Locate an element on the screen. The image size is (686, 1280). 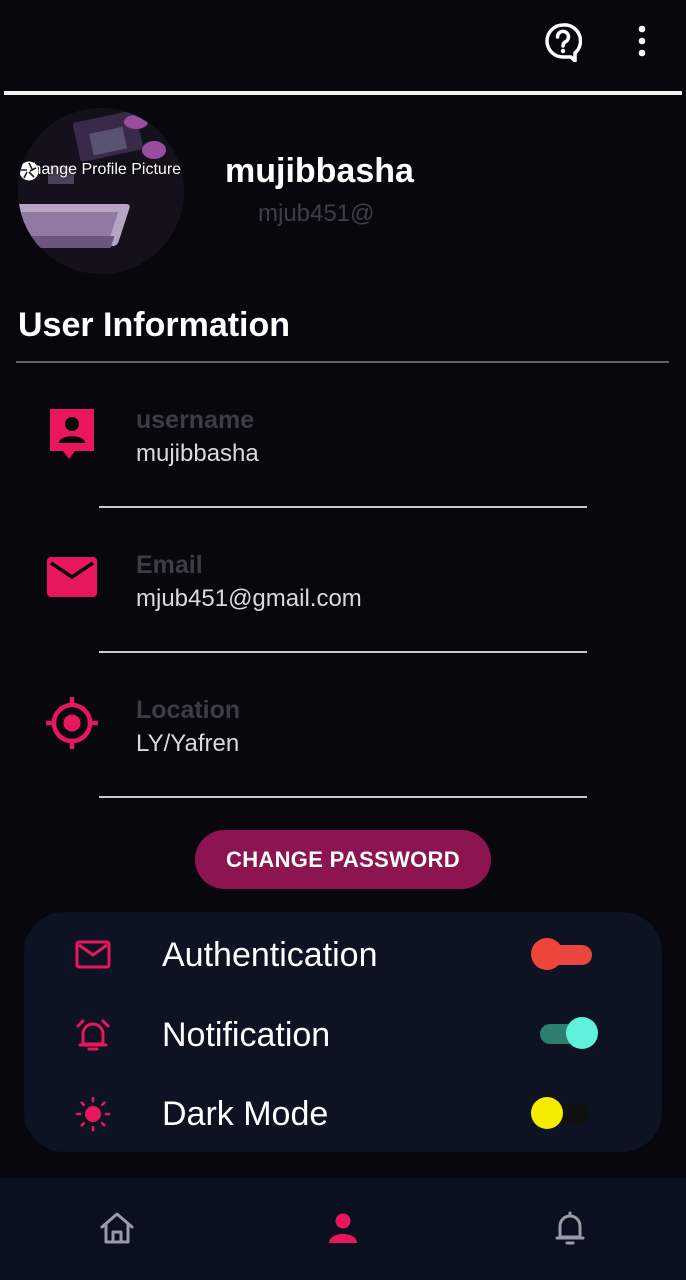
section-title: User Information is located at coordinates (154, 325).